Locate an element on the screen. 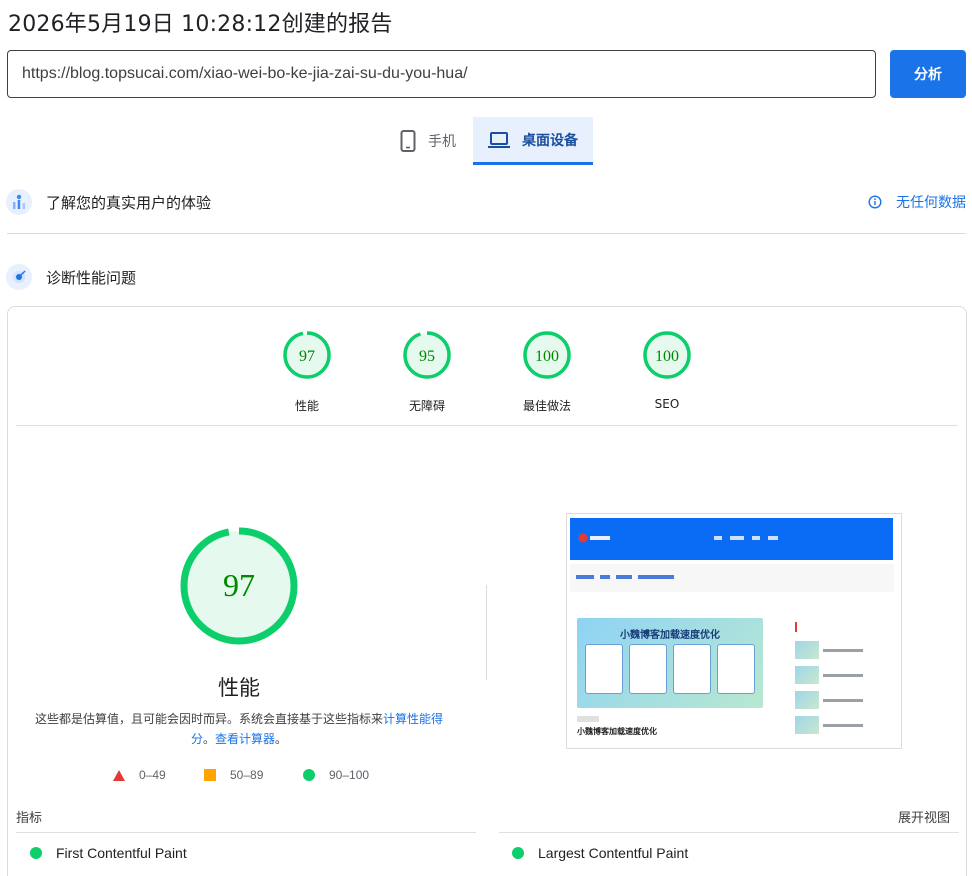 This screenshot has width=972, height=876. lab-data-section: 诊断性能问题 is located at coordinates (486, 277).